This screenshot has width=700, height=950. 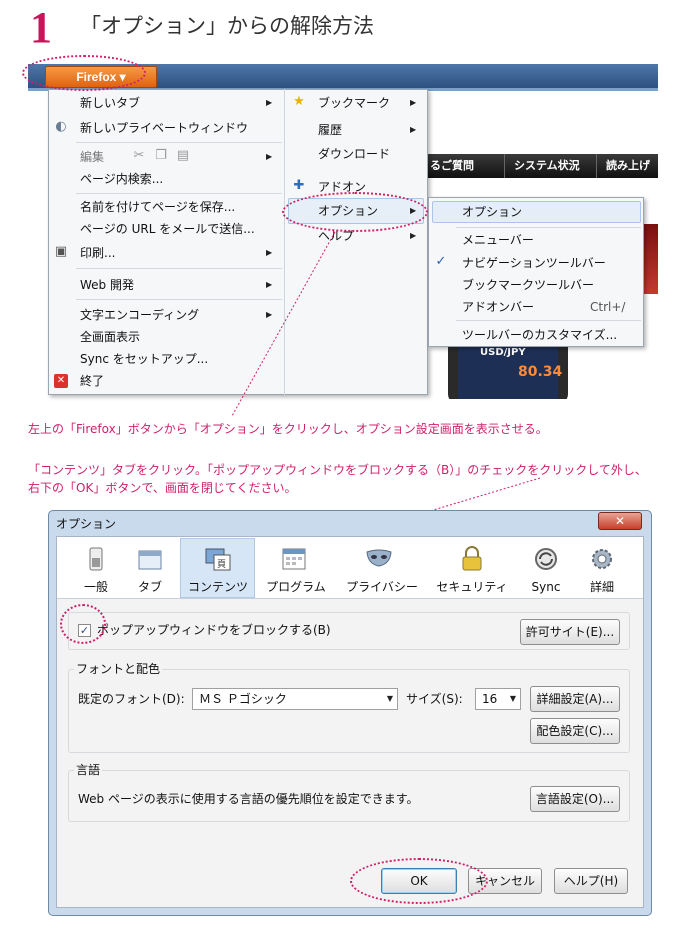 I want to click on content-page-icon: 頁, so click(x=218, y=559).